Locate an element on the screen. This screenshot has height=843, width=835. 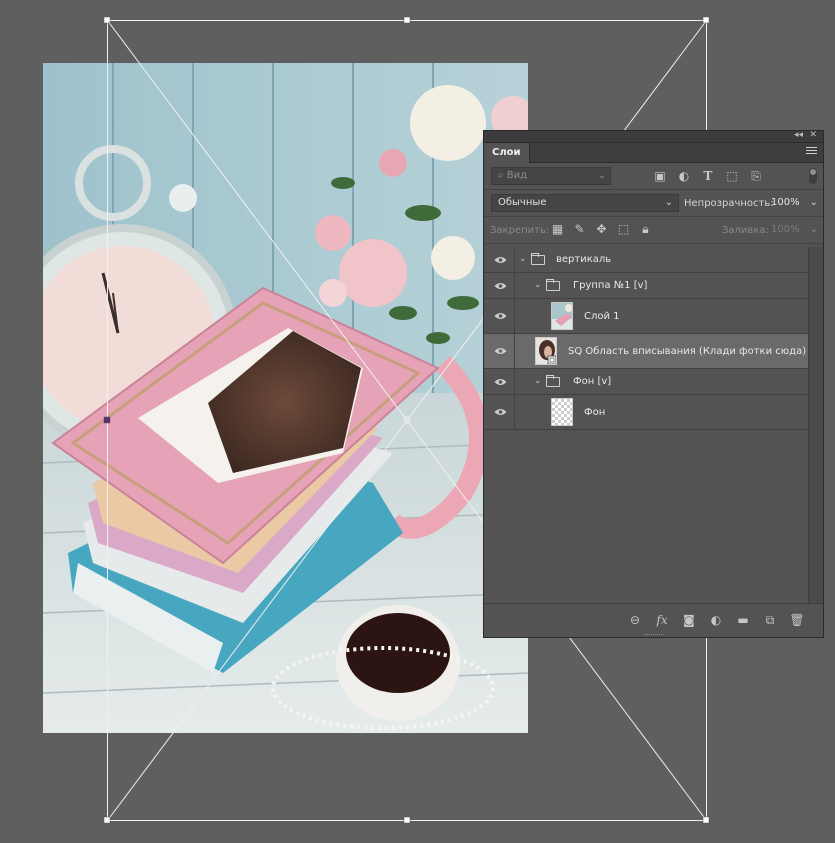
link-layers-icon: ⊖ is located at coordinates (635, 620).